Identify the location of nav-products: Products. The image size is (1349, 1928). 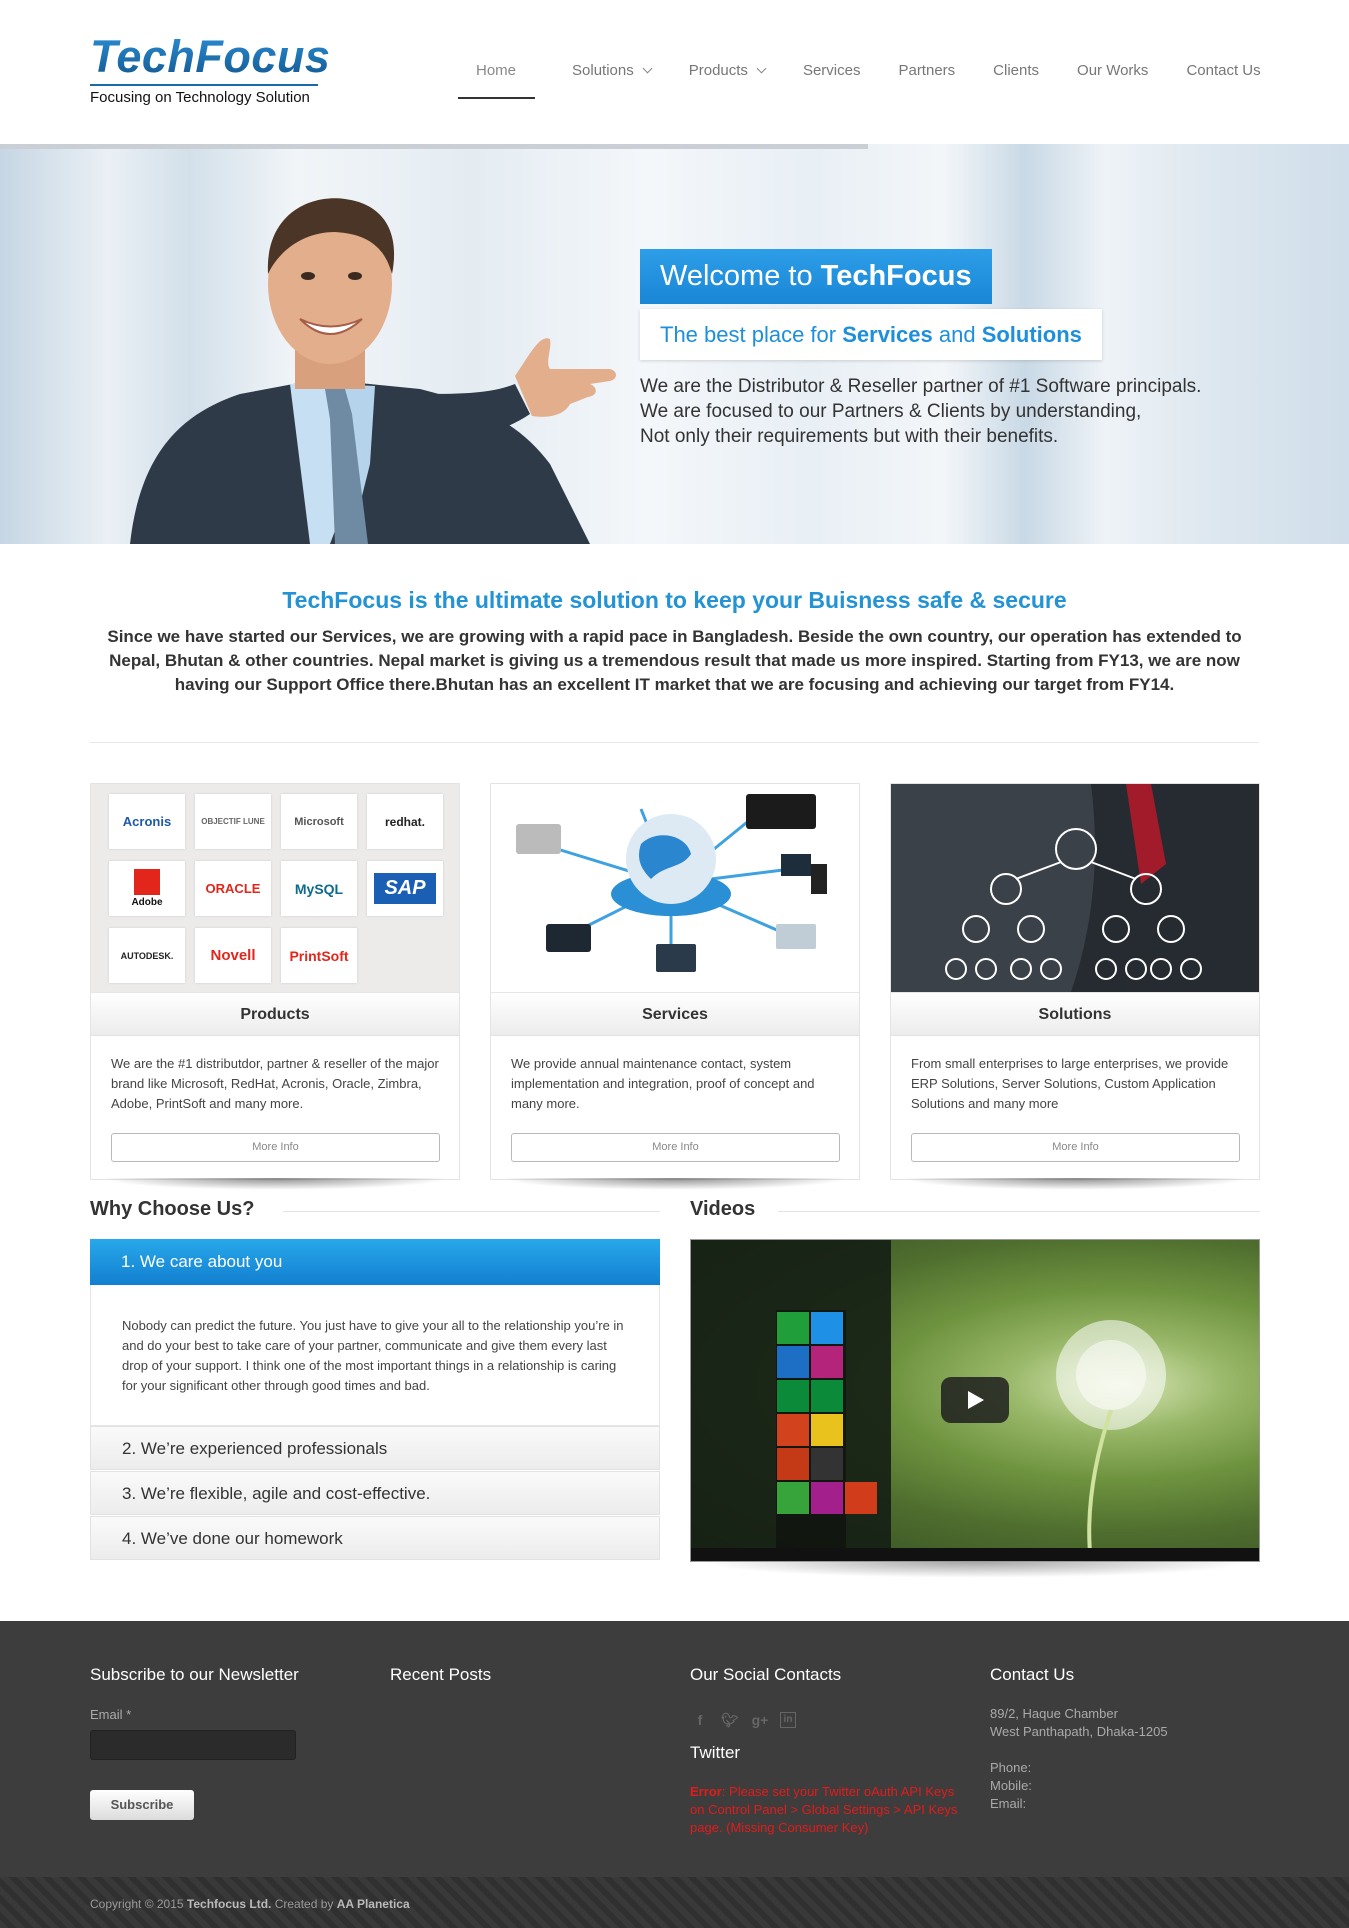
(727, 70).